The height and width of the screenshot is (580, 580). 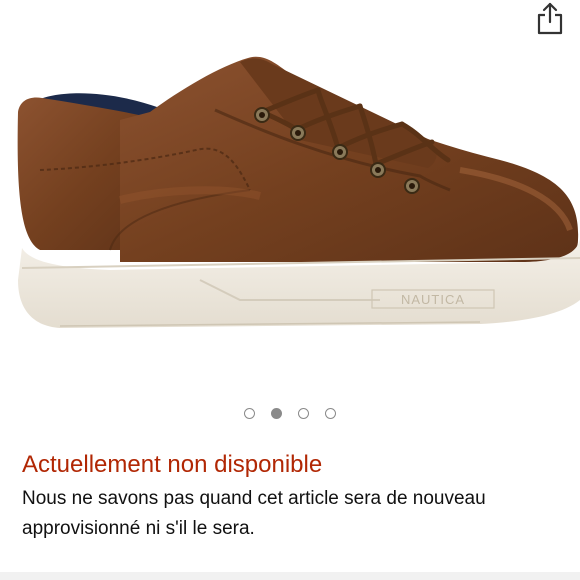 What do you see at coordinates (172, 464) in the screenshot?
I see `availability-status: Actuellement non disponible` at bounding box center [172, 464].